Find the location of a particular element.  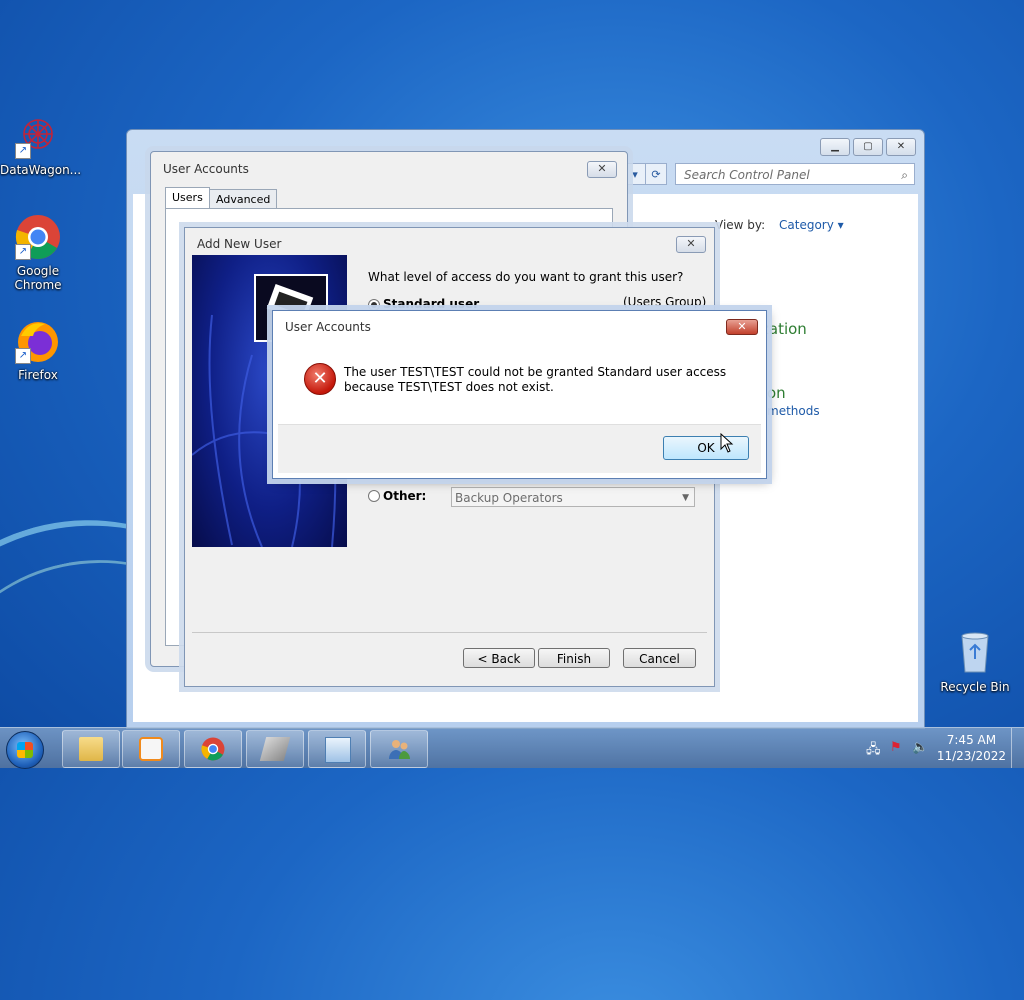

minimize-button: ▁ is located at coordinates (835, 147).